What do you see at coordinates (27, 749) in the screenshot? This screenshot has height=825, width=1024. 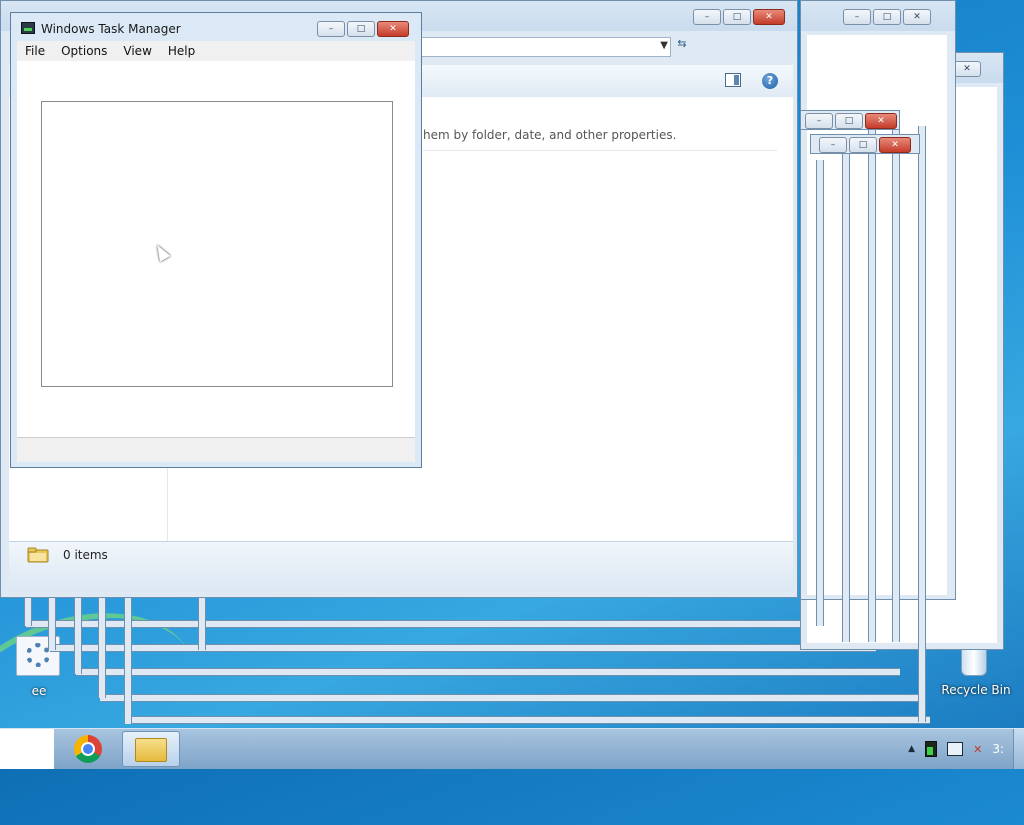 I see `start-area` at bounding box center [27, 749].